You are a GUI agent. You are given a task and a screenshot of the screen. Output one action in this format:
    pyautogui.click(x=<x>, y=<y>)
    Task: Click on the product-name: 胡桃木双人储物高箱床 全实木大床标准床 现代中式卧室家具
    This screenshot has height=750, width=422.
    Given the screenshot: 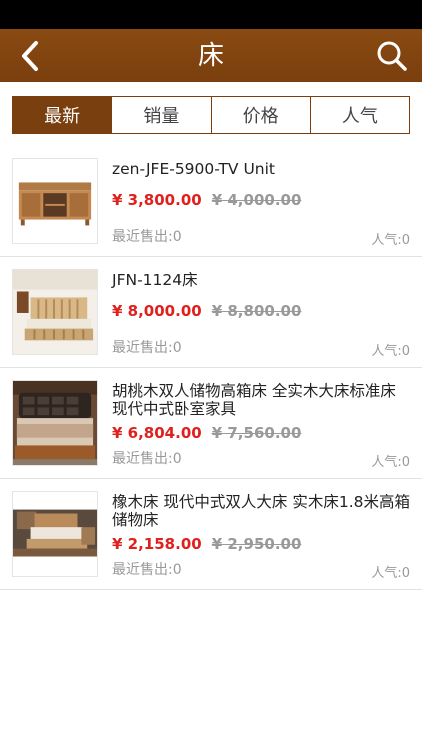 What is the action you would take?
    pyautogui.click(x=254, y=400)
    